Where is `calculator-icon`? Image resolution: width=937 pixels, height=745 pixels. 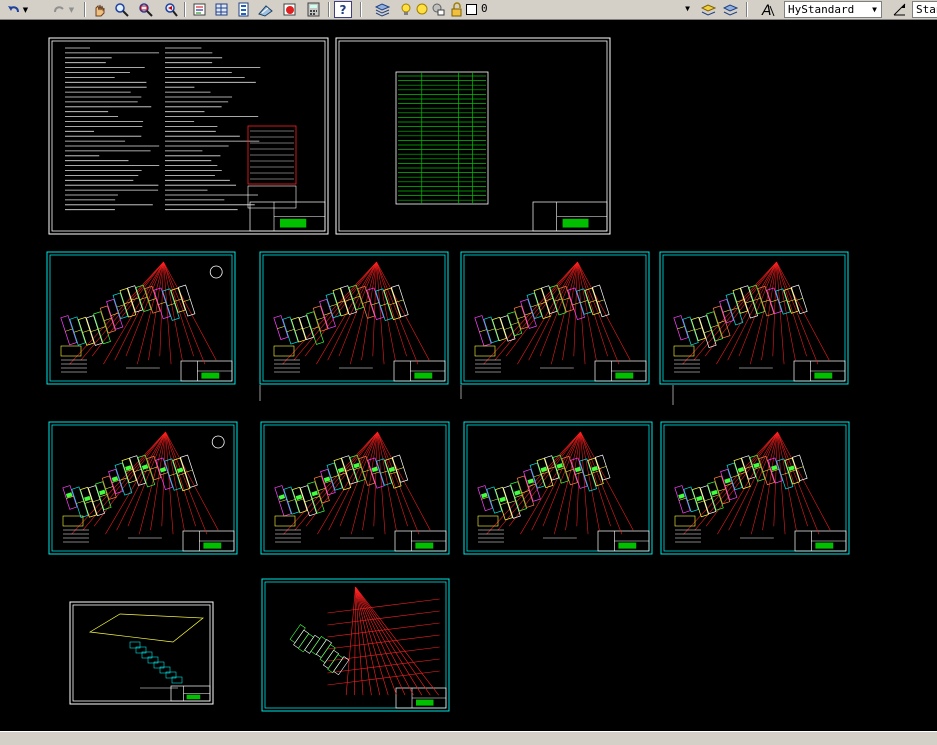 calculator-icon is located at coordinates (313, 9).